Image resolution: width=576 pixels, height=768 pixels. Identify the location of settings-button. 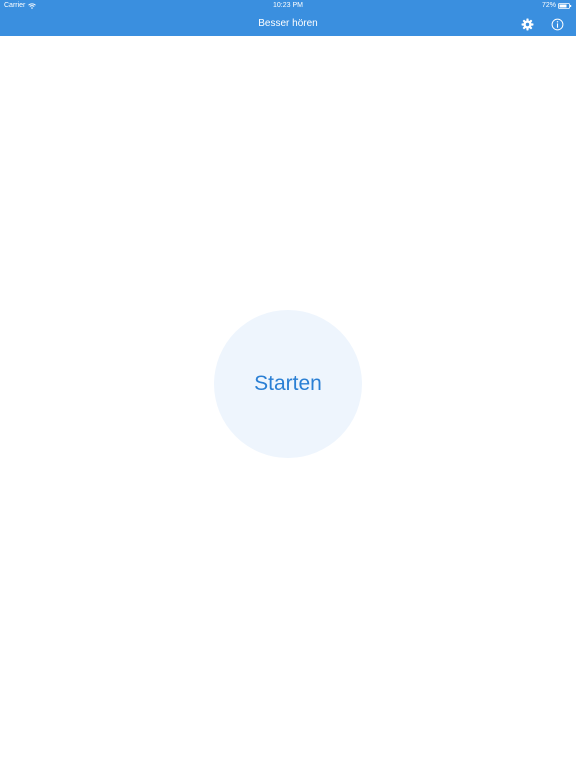
(527, 24).